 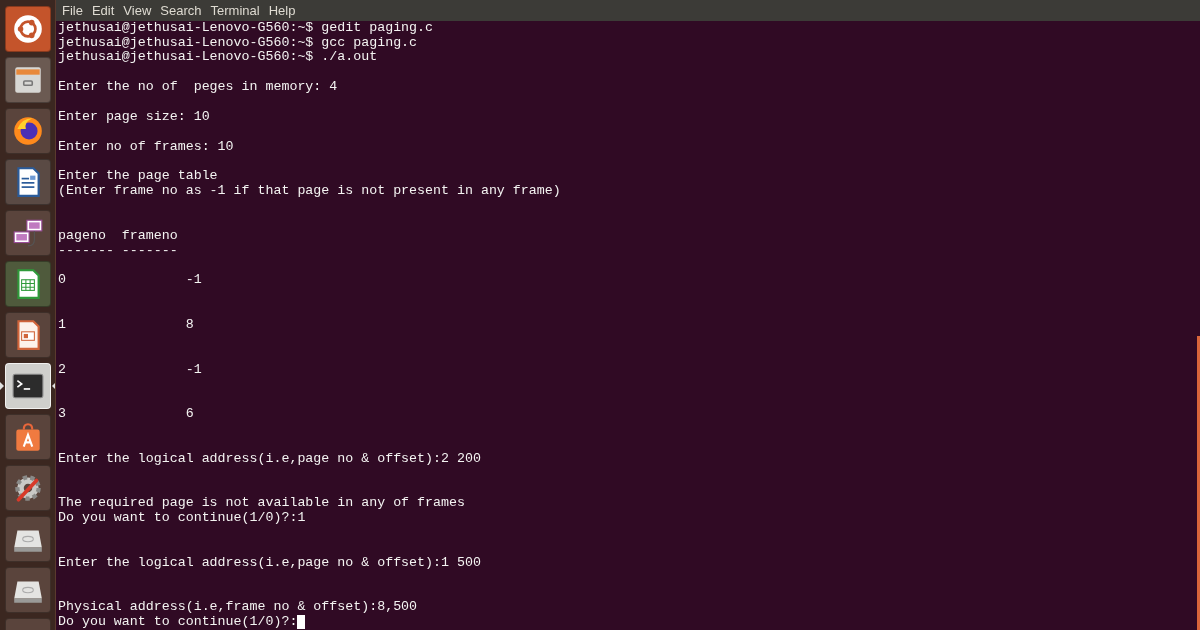 What do you see at coordinates (149, 236) in the screenshot?
I see `table-header-text: frameno` at bounding box center [149, 236].